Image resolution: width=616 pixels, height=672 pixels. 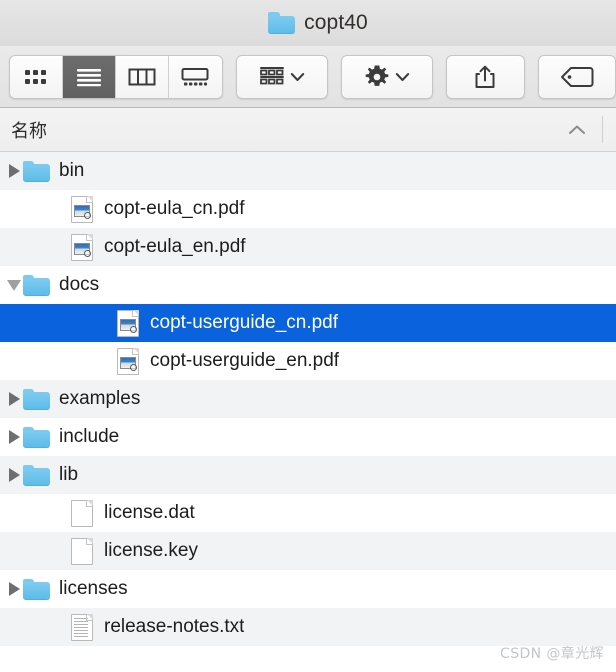 I want to click on file-row: copt-eula_en.pdf, so click(x=308, y=247).